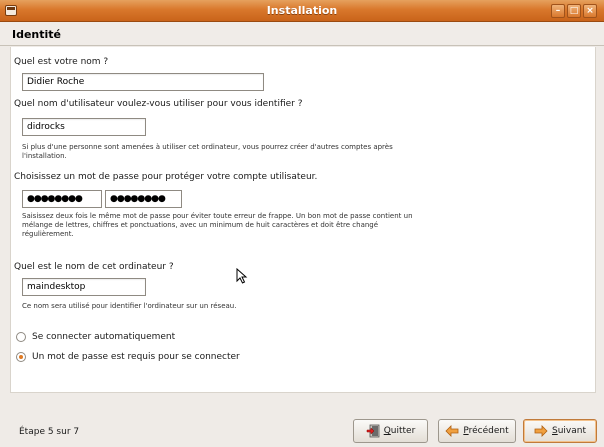 The width and height of the screenshot is (604, 447). I want to click on title-bar: Installation – □ ×, so click(302, 11).